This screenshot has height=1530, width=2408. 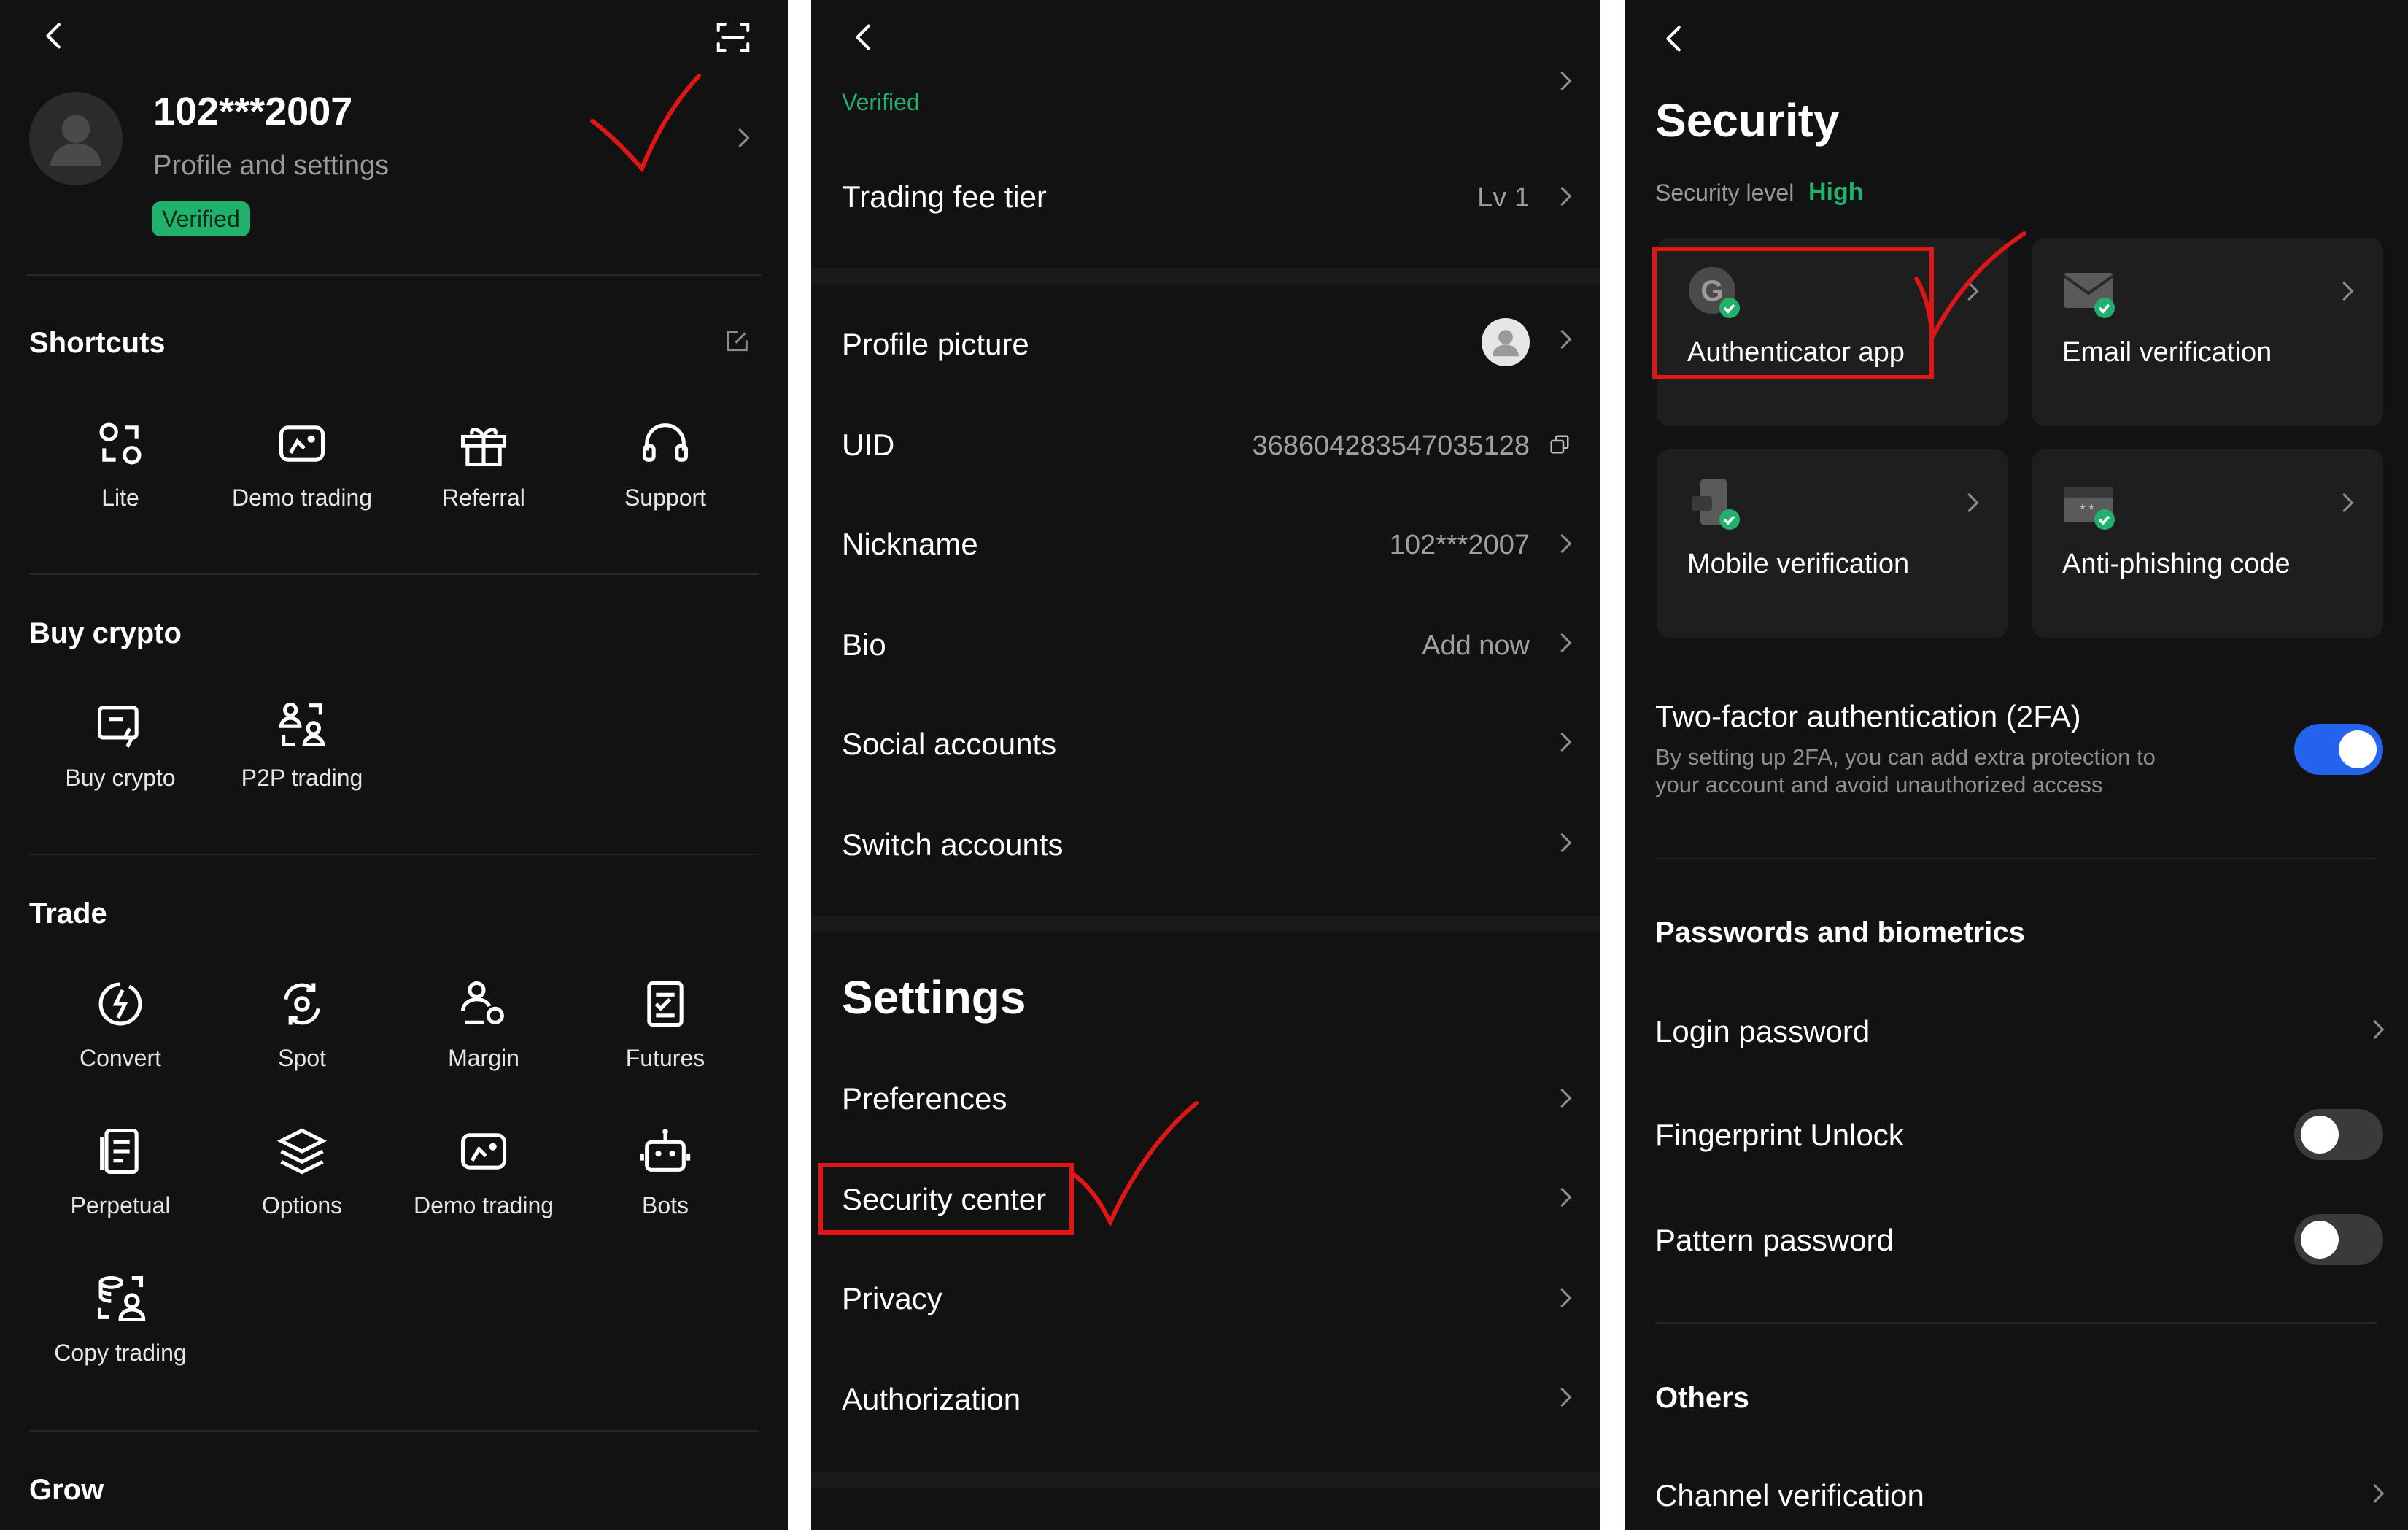 I want to click on verification-status: Verified, so click(x=881, y=102).